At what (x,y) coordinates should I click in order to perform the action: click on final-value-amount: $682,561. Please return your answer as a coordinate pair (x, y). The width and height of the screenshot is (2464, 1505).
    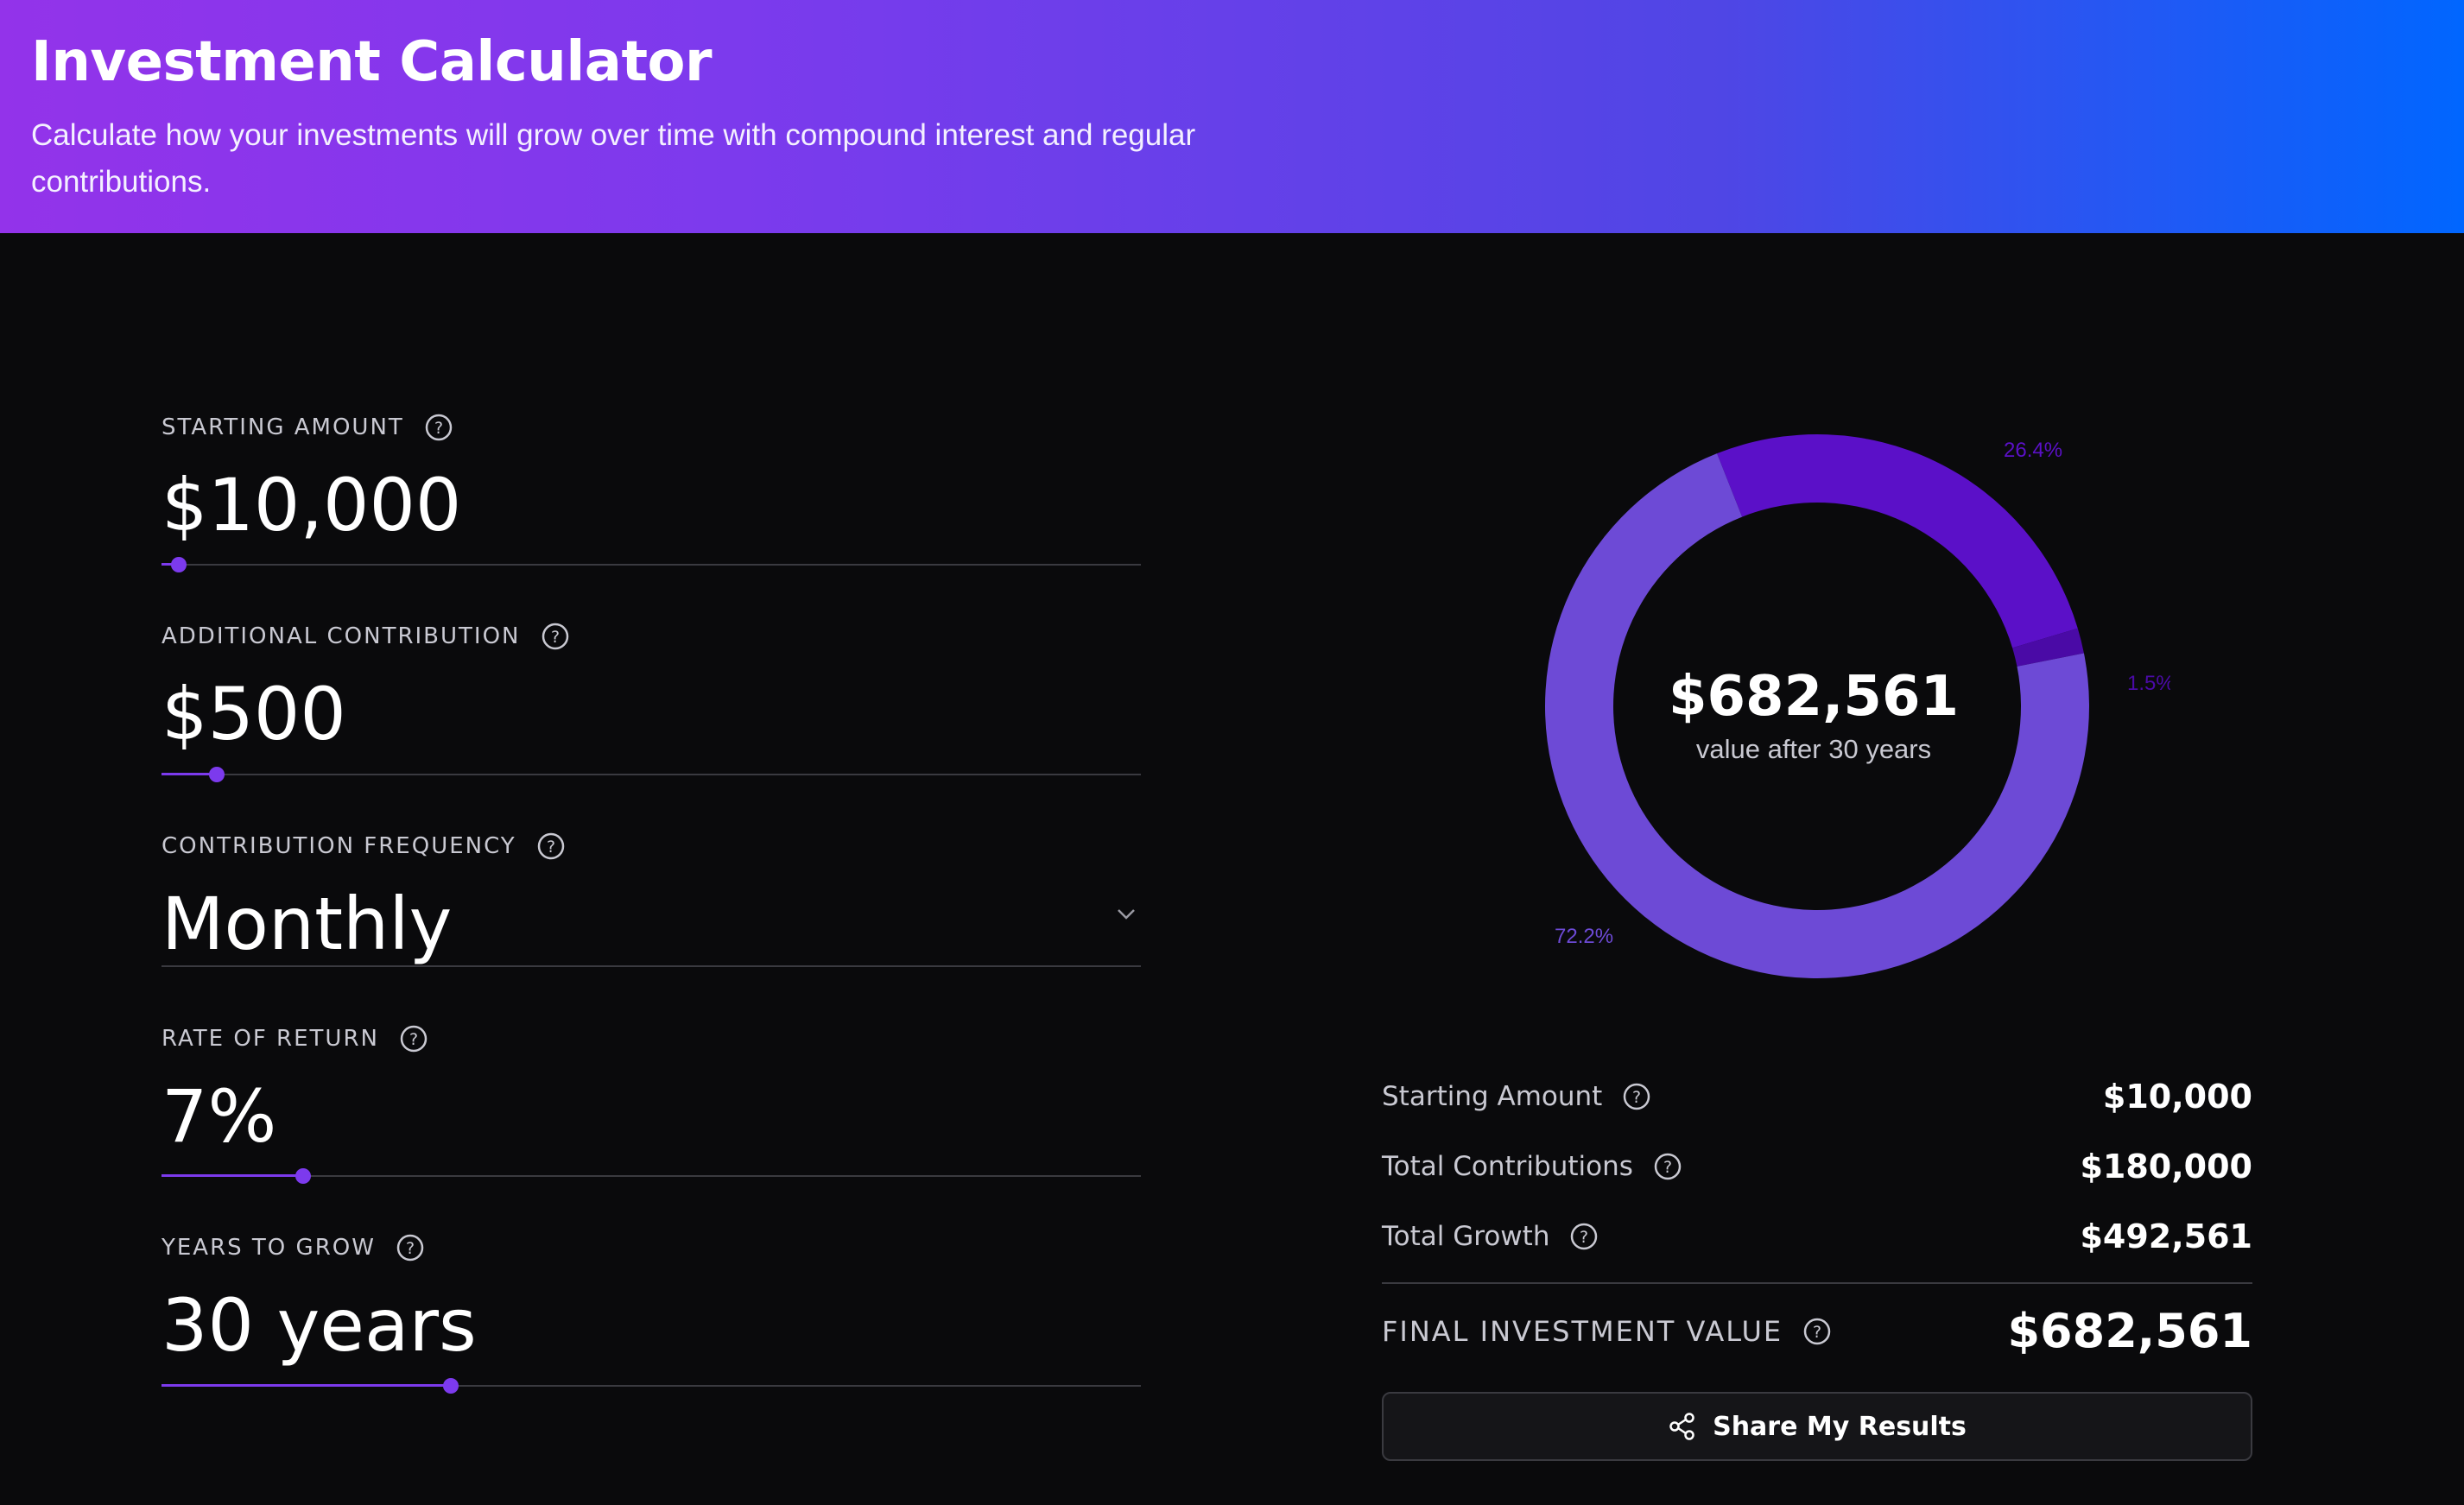
    Looking at the image, I should click on (2129, 1331).